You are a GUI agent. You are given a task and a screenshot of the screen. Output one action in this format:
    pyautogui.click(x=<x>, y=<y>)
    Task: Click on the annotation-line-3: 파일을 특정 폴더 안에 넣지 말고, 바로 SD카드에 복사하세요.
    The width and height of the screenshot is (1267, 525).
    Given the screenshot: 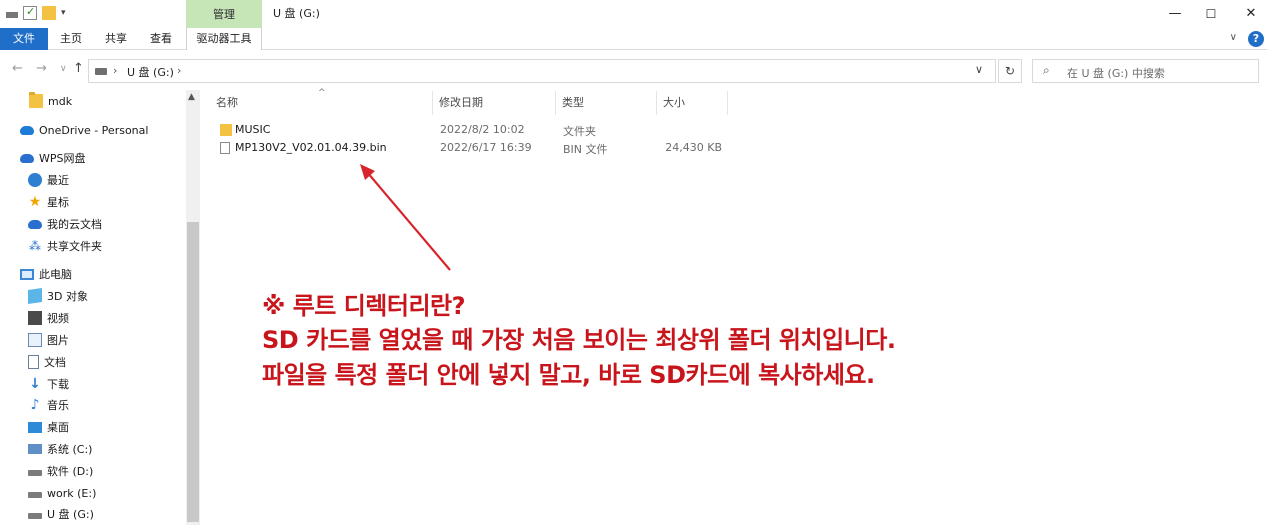 What is the action you would take?
    pyautogui.click(x=568, y=375)
    